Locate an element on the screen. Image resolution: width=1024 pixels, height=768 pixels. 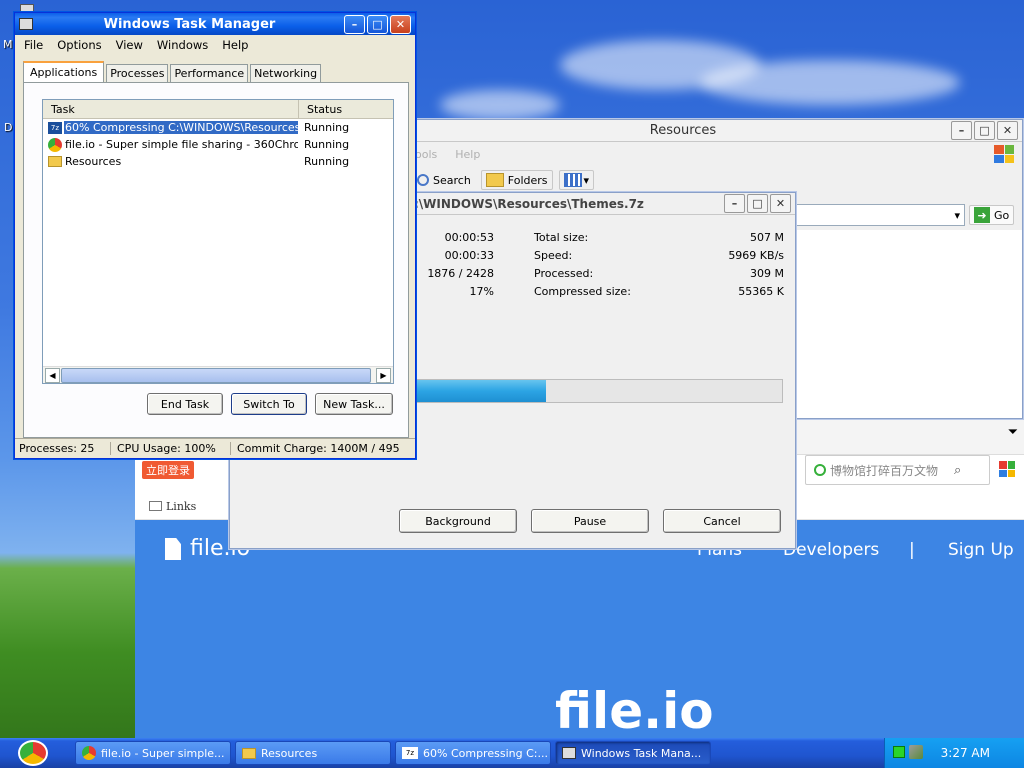
scroll-left-button: ◀ is located at coordinates (52, 375).